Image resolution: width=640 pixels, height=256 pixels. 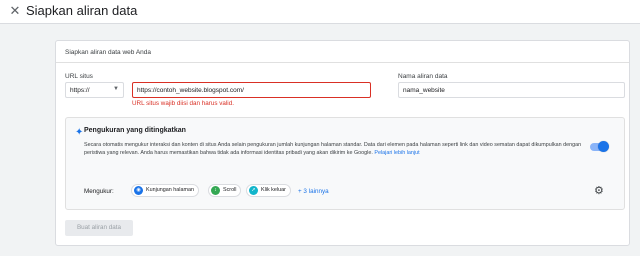 I want to click on stream-name-input, so click(x=511, y=90).